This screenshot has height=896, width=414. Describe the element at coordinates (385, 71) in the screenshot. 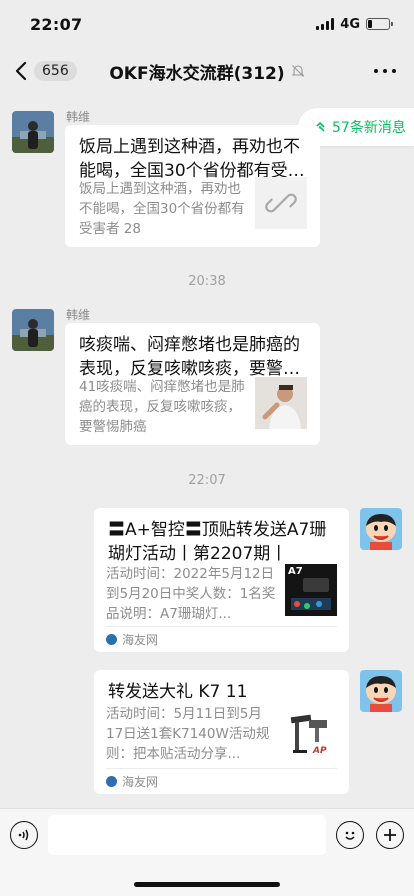

I see `more-icon` at that location.